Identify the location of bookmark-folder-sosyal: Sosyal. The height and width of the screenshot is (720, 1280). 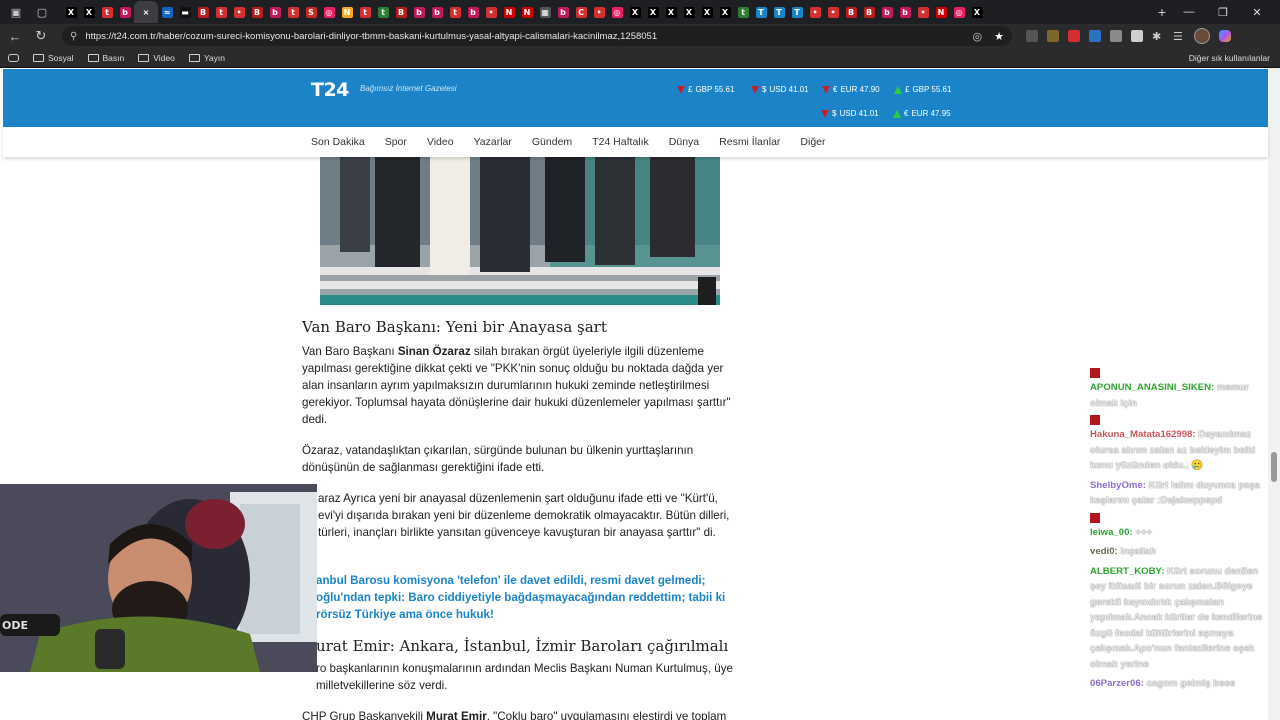
(53, 58).